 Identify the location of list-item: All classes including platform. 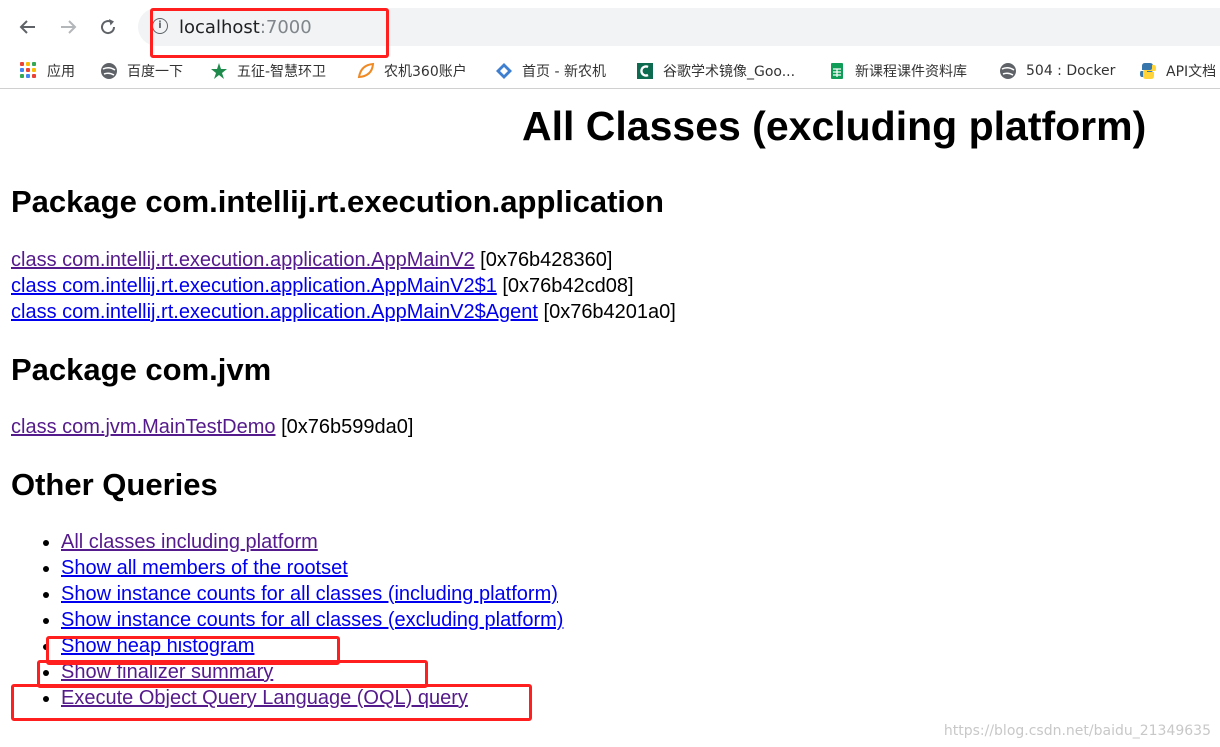
(312, 542).